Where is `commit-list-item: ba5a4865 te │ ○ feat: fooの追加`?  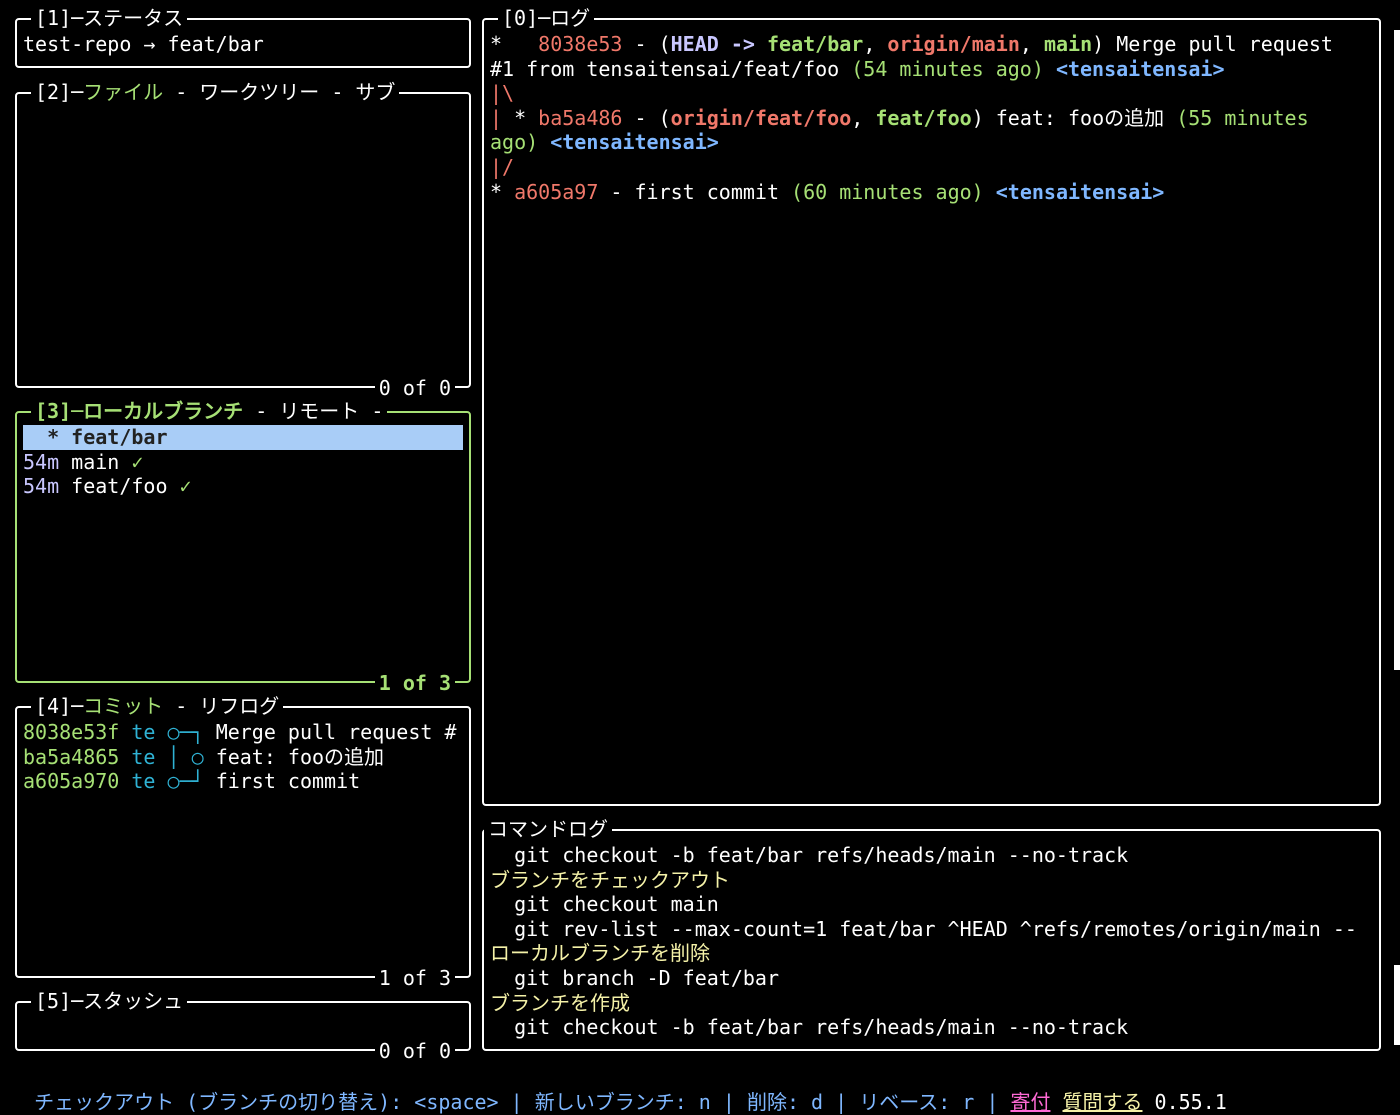 commit-list-item: ba5a4865 te │ ○ feat: fooの追加 is located at coordinates (243, 757).